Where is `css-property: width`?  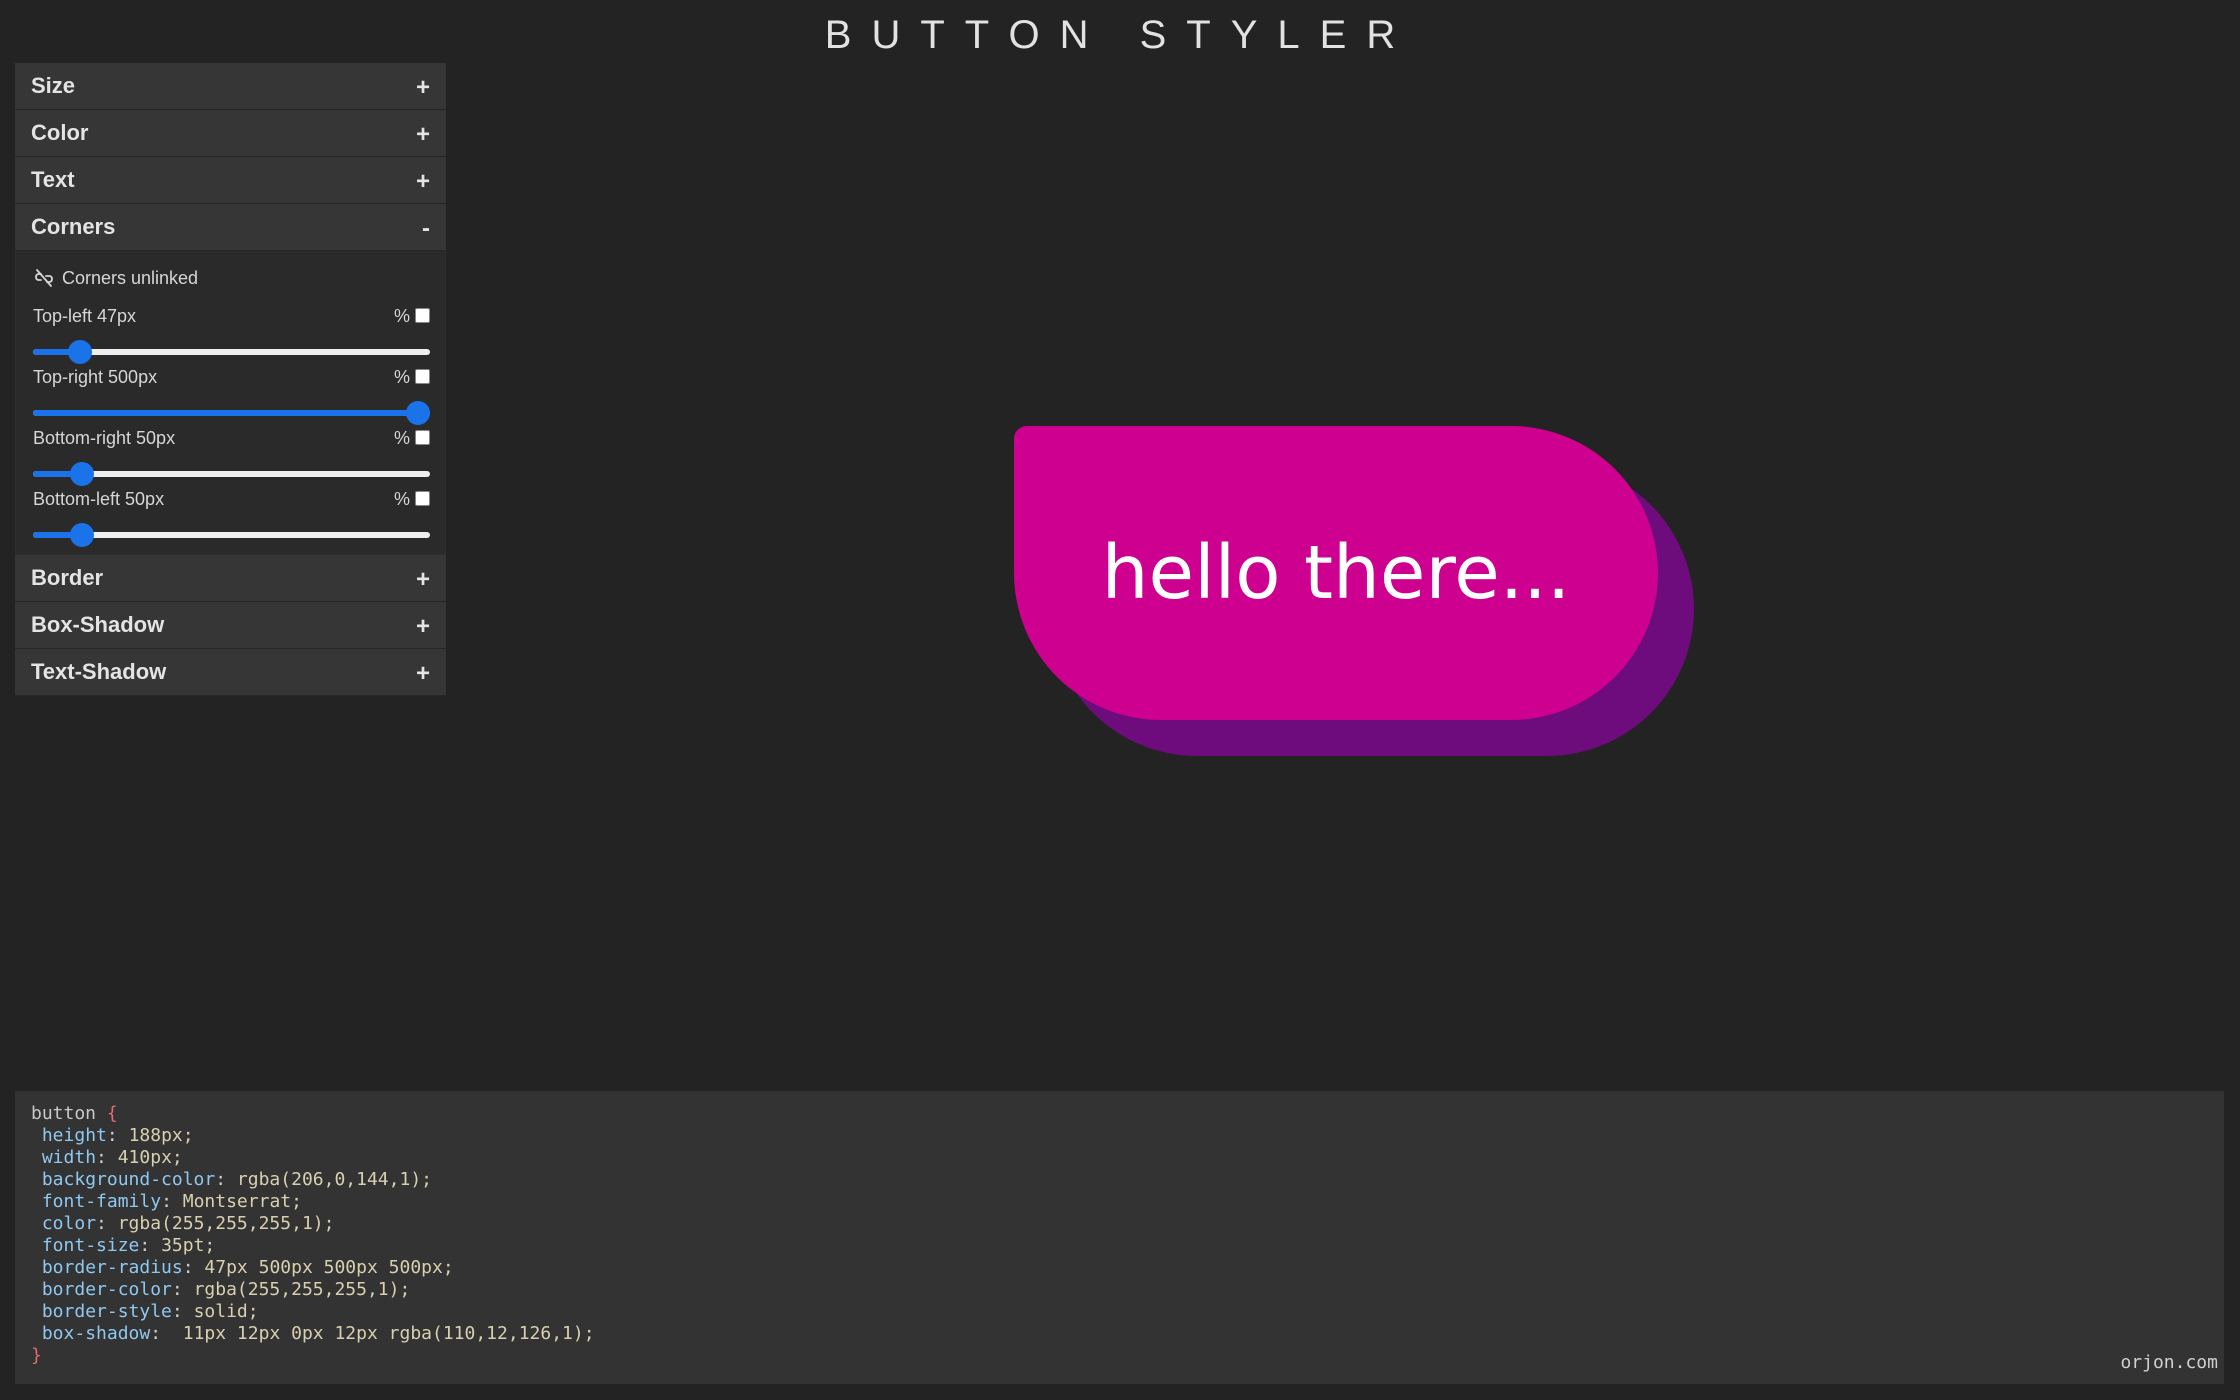
css-property: width is located at coordinates (69, 1157).